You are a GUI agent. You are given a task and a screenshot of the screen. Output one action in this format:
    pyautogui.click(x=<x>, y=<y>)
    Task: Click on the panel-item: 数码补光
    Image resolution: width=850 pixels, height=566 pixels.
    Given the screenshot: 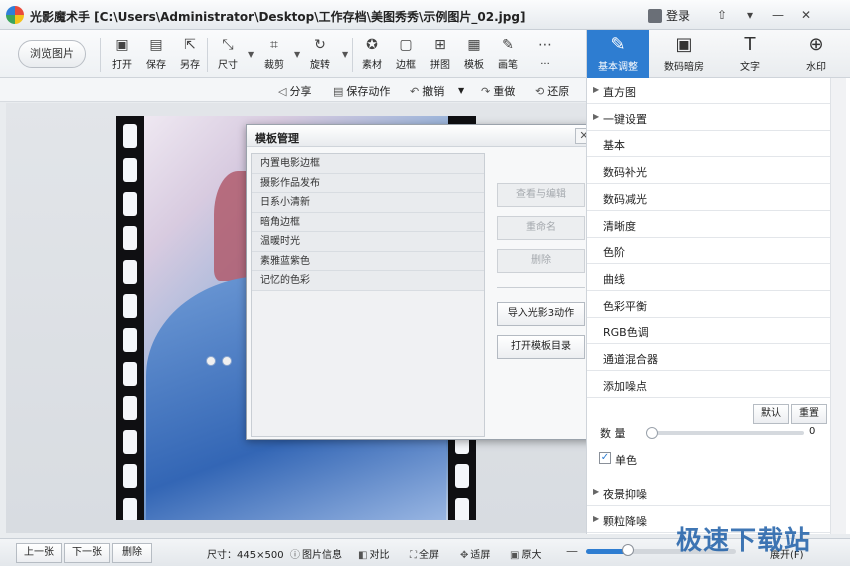 What is the action you would take?
    pyautogui.click(x=710, y=171)
    